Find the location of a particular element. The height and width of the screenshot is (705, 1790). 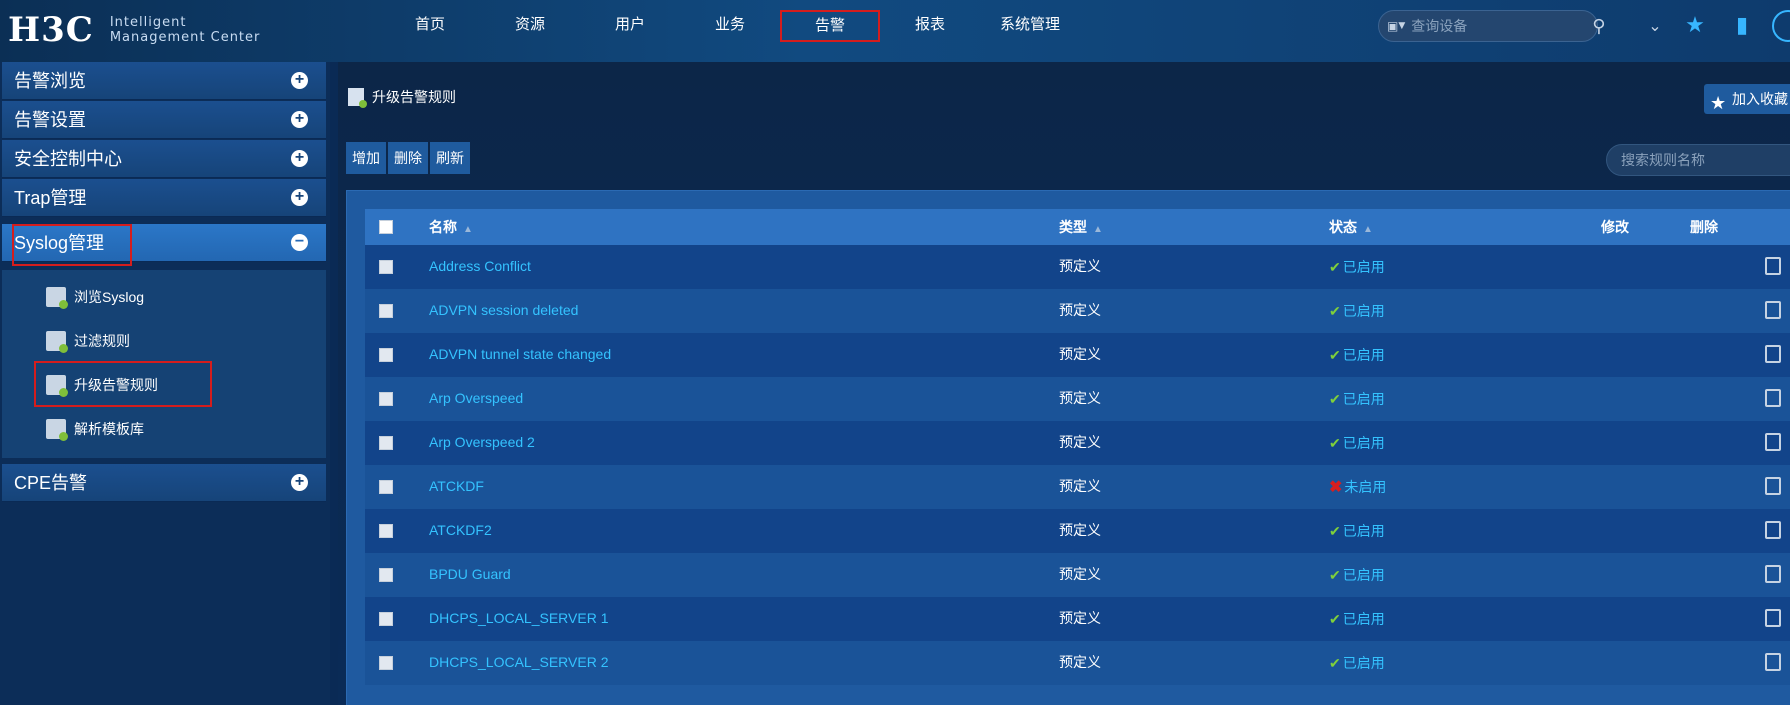

rule-state: ✖ 未启用 is located at coordinates (1357, 487).